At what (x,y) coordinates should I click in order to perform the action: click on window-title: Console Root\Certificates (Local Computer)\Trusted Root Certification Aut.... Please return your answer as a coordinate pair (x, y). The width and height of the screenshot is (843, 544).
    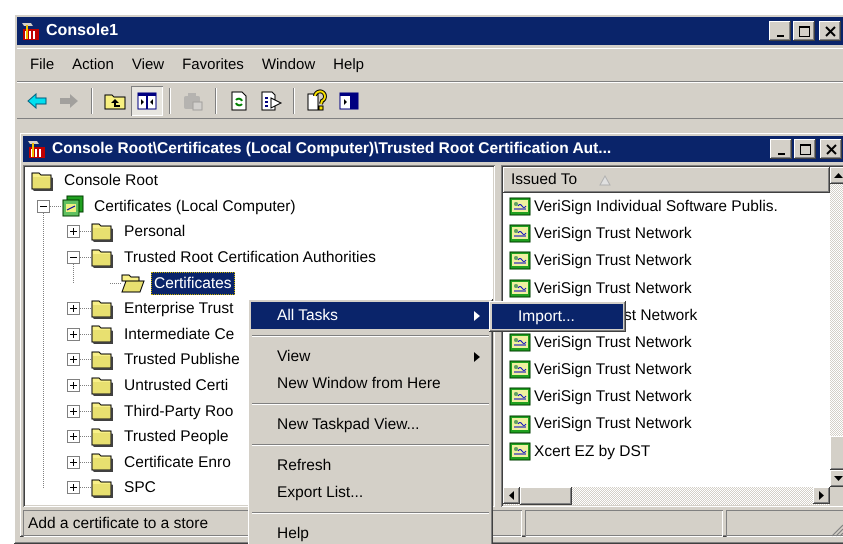
    Looking at the image, I should click on (332, 149).